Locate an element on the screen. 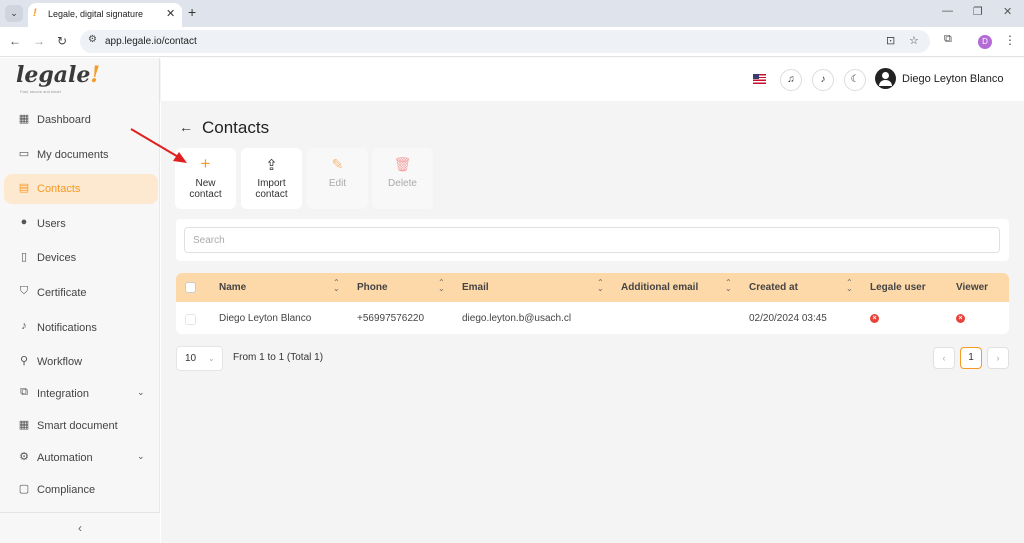 Image resolution: width=1024 pixels, height=543 pixels. app-header: ♫ ♪ ☾ Diego Leyton Blanco is located at coordinates (592, 79).